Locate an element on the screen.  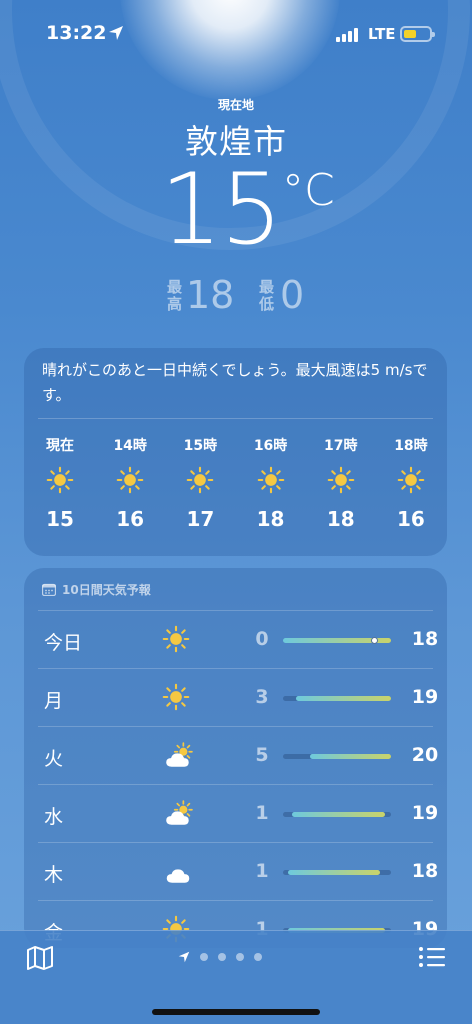
hour-time: 16時 is located at coordinates (270, 446).